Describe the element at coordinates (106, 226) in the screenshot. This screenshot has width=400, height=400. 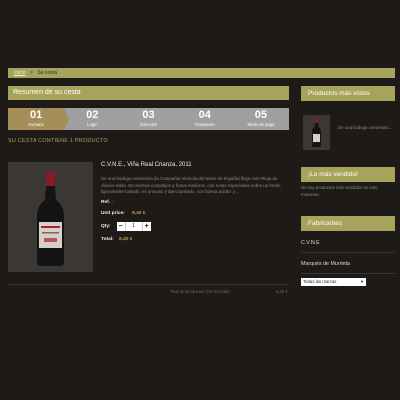
I see `qty-label: Qty:` at that location.